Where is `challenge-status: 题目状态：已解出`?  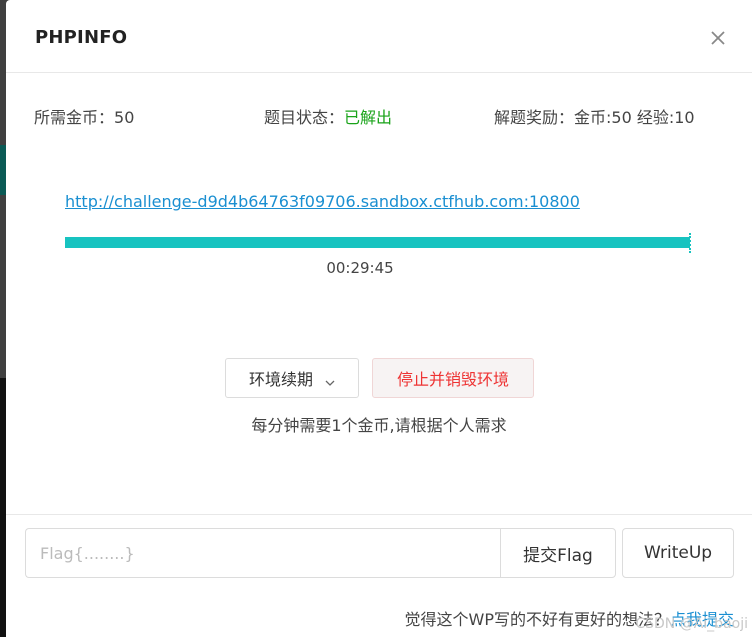
challenge-status: 题目状态：已解出 is located at coordinates (328, 116).